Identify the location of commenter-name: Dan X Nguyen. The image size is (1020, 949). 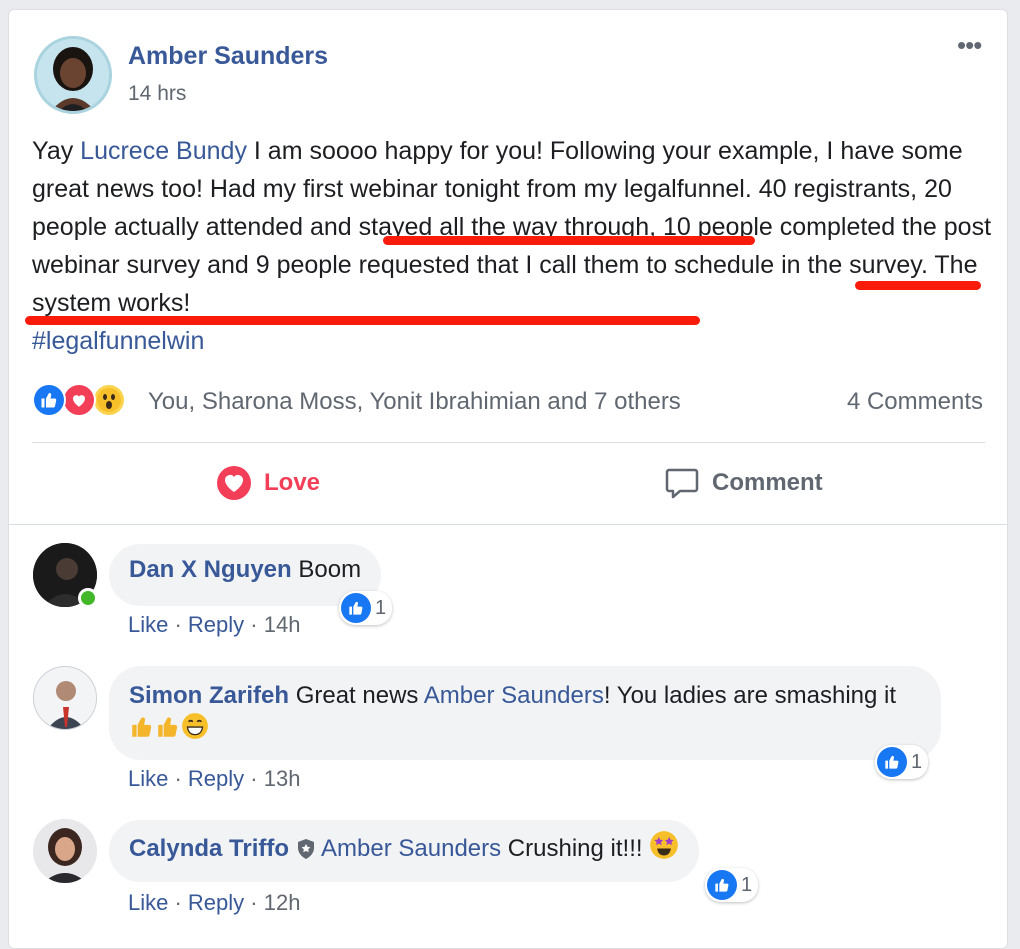
(210, 569).